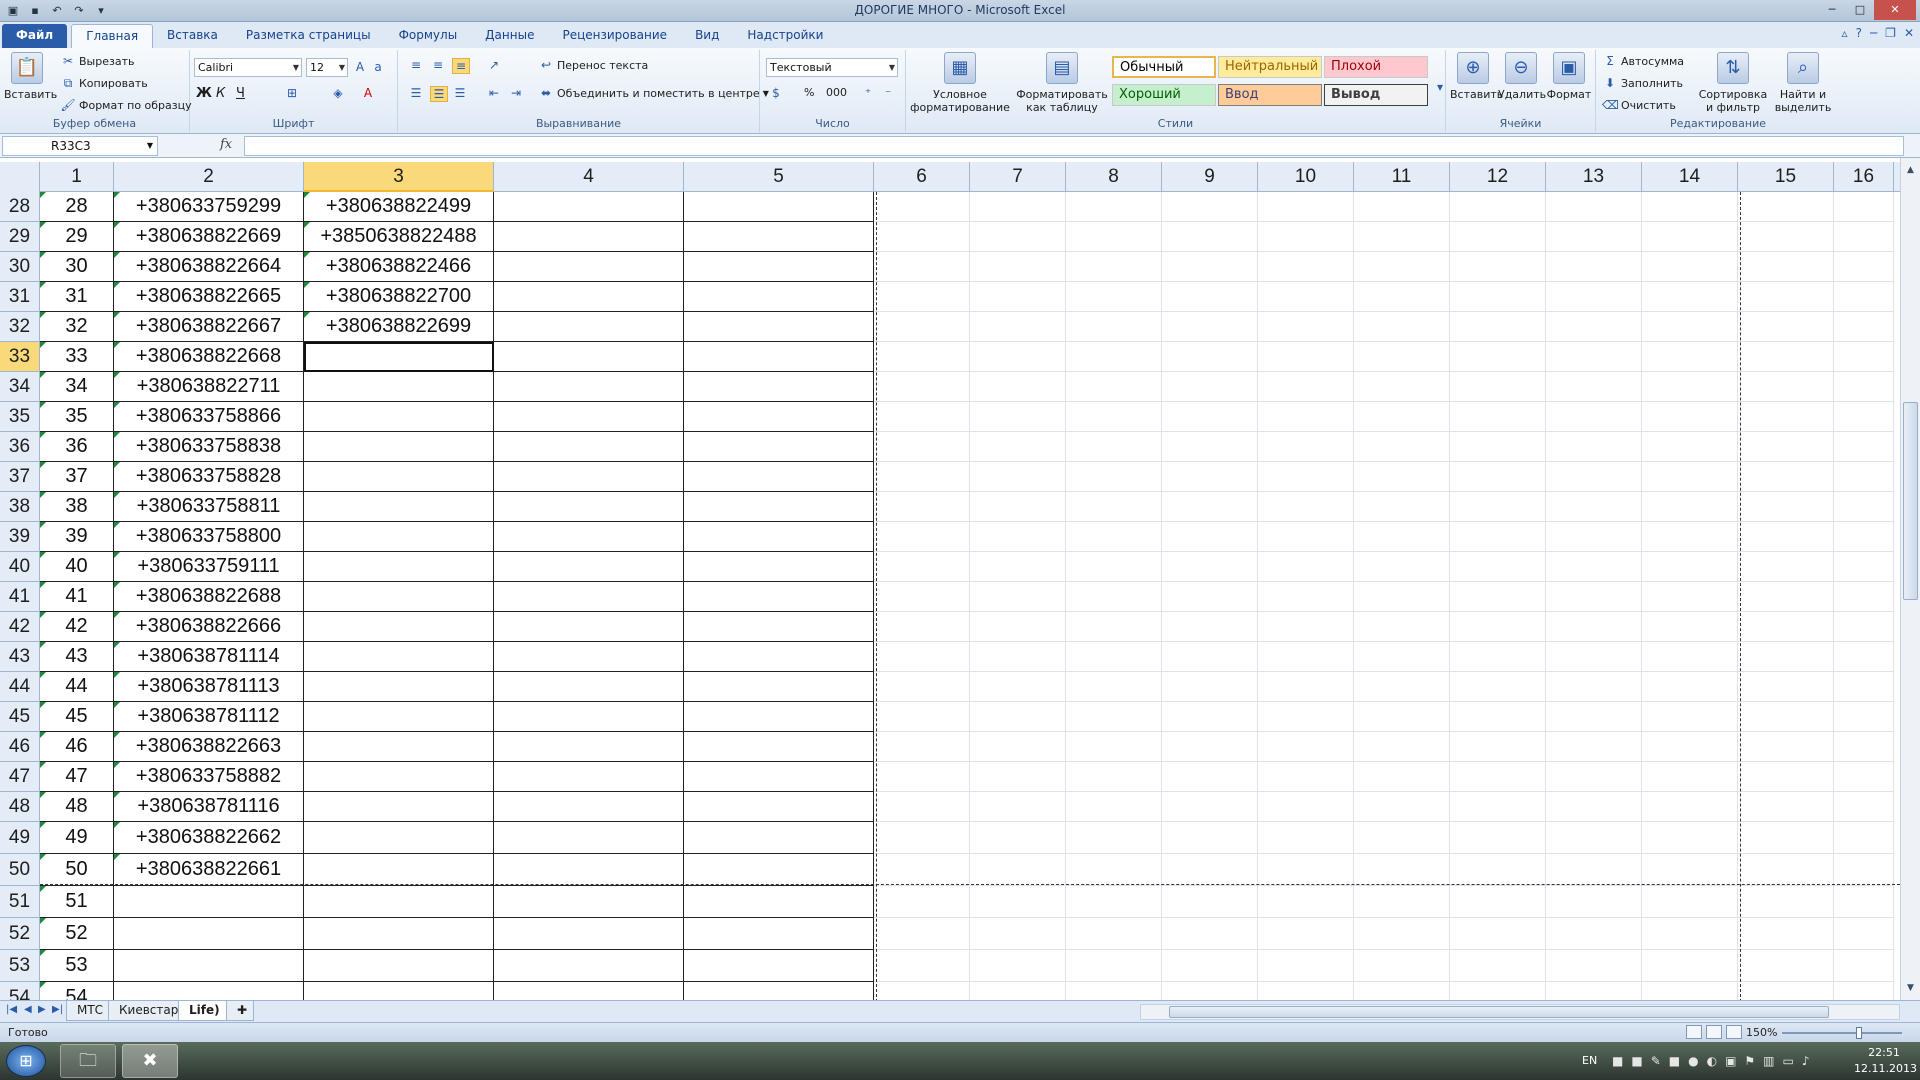  Describe the element at coordinates (1402, 177) in the screenshot. I see `column-header-11: 11` at that location.